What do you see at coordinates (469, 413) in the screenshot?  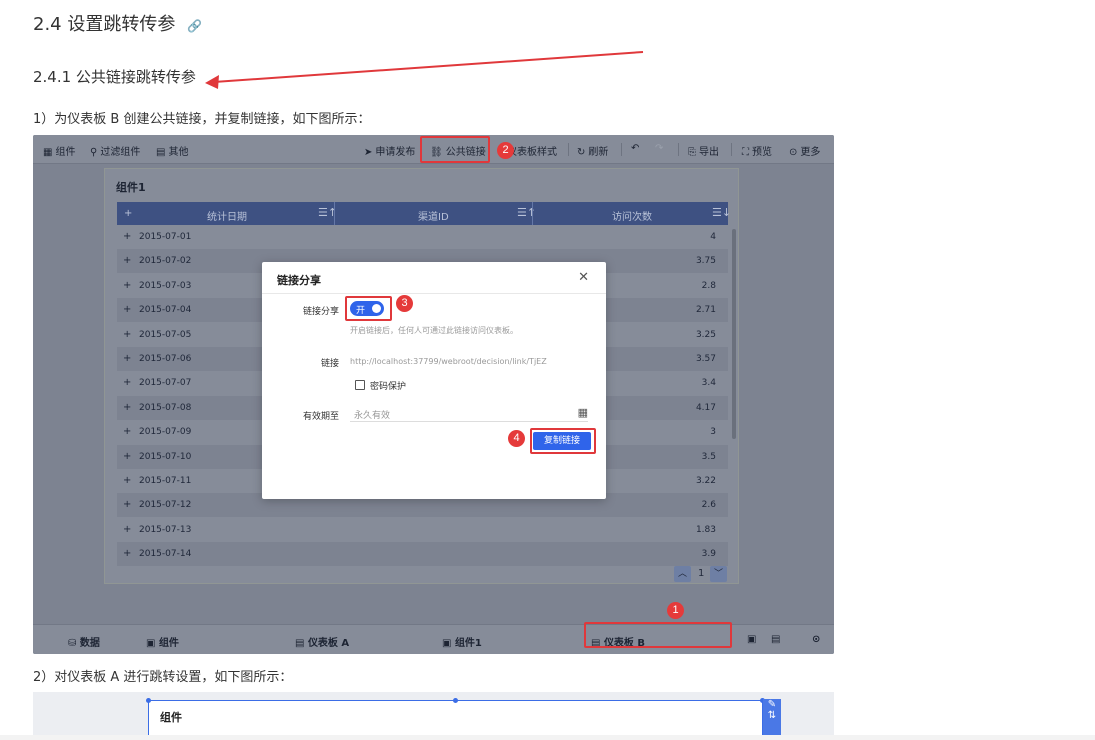 I see `expire-date-input: 永久有效 ▦` at bounding box center [469, 413].